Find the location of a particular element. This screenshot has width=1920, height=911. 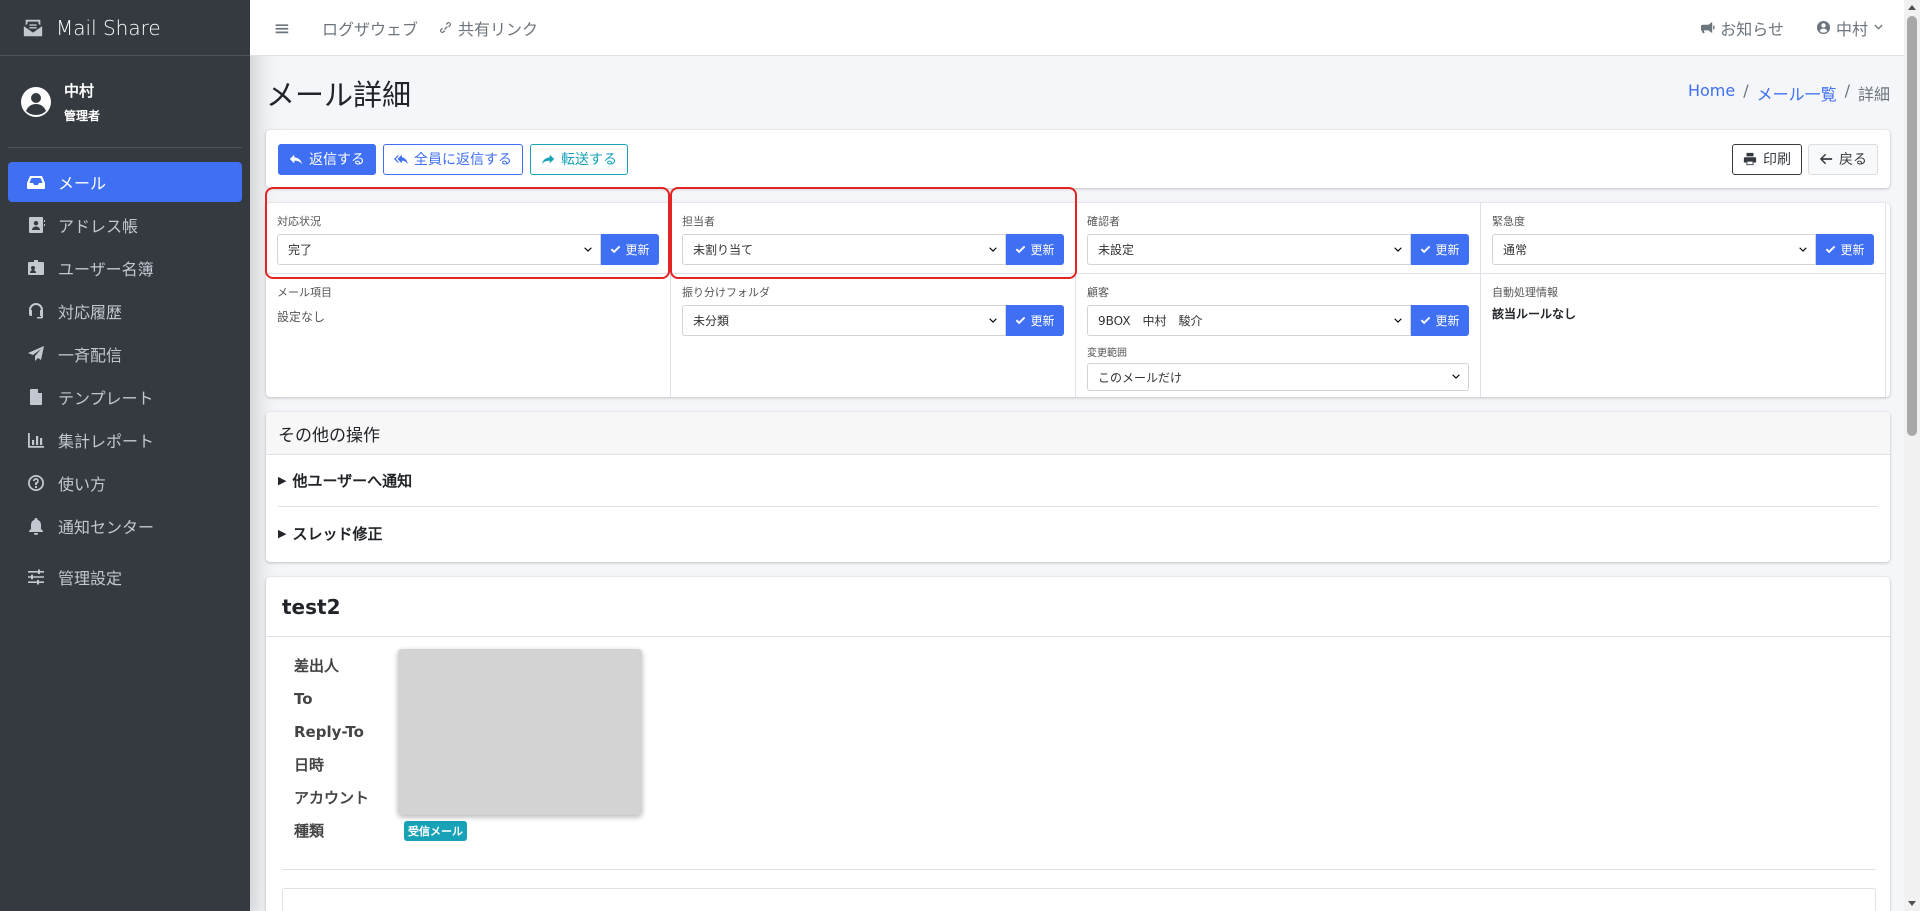

back-button: 戻る is located at coordinates (1843, 159).